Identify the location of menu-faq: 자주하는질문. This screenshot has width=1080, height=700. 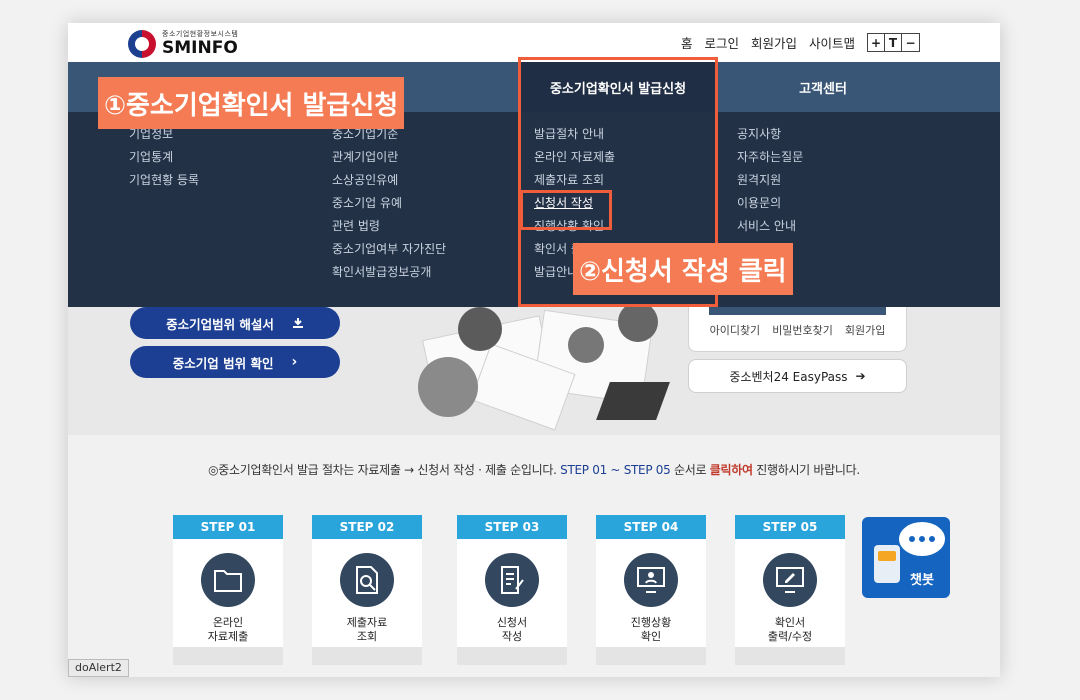
(770, 157).